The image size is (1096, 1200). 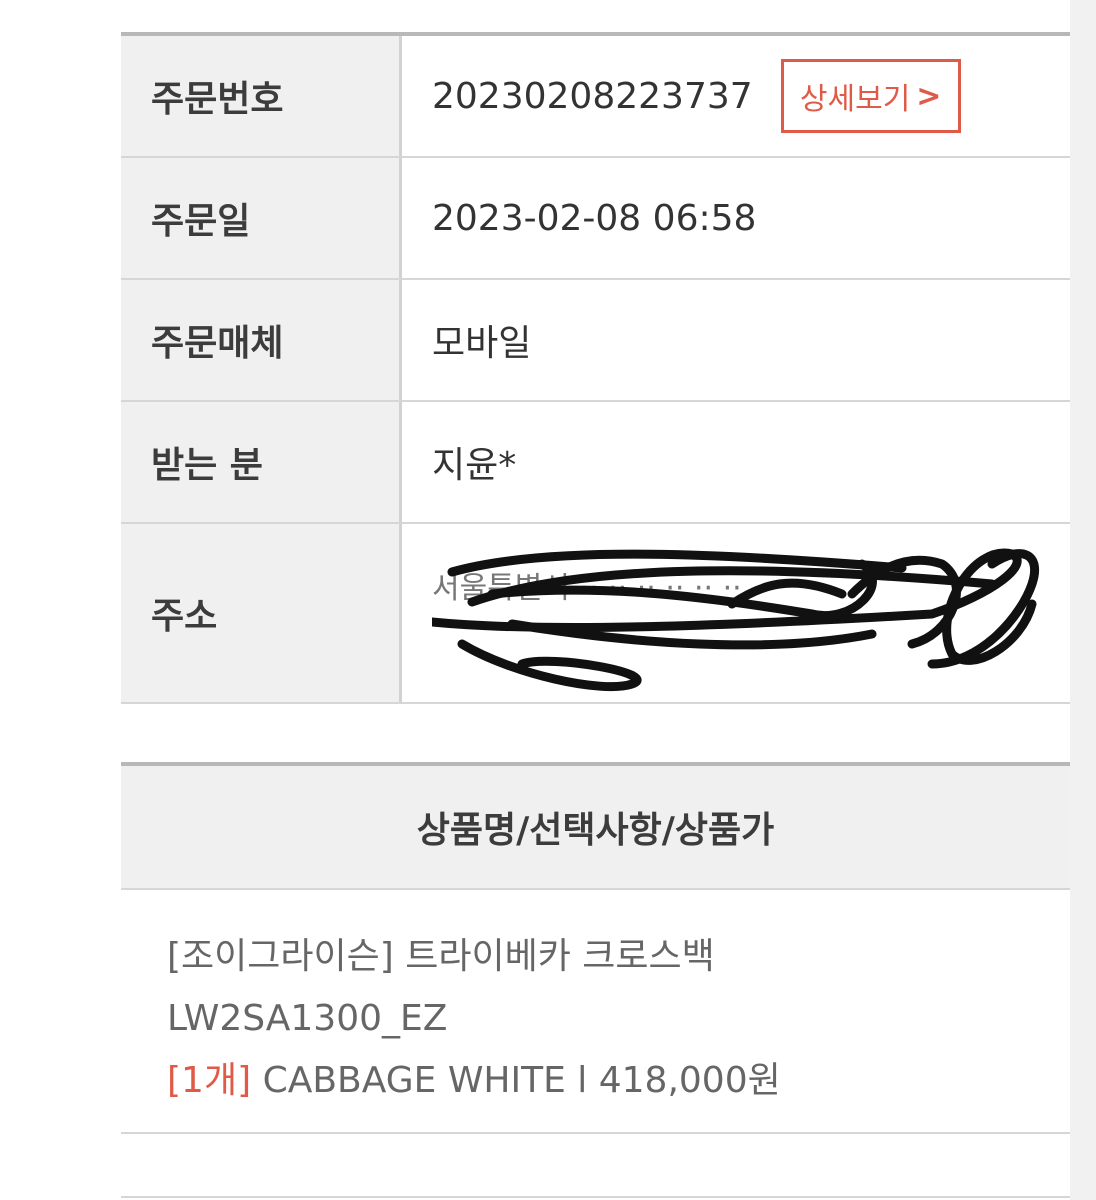 I want to click on address-row: 주소 서울특별시 ·· ·· ·· ·· ·· ··, so click(x=595, y=614).